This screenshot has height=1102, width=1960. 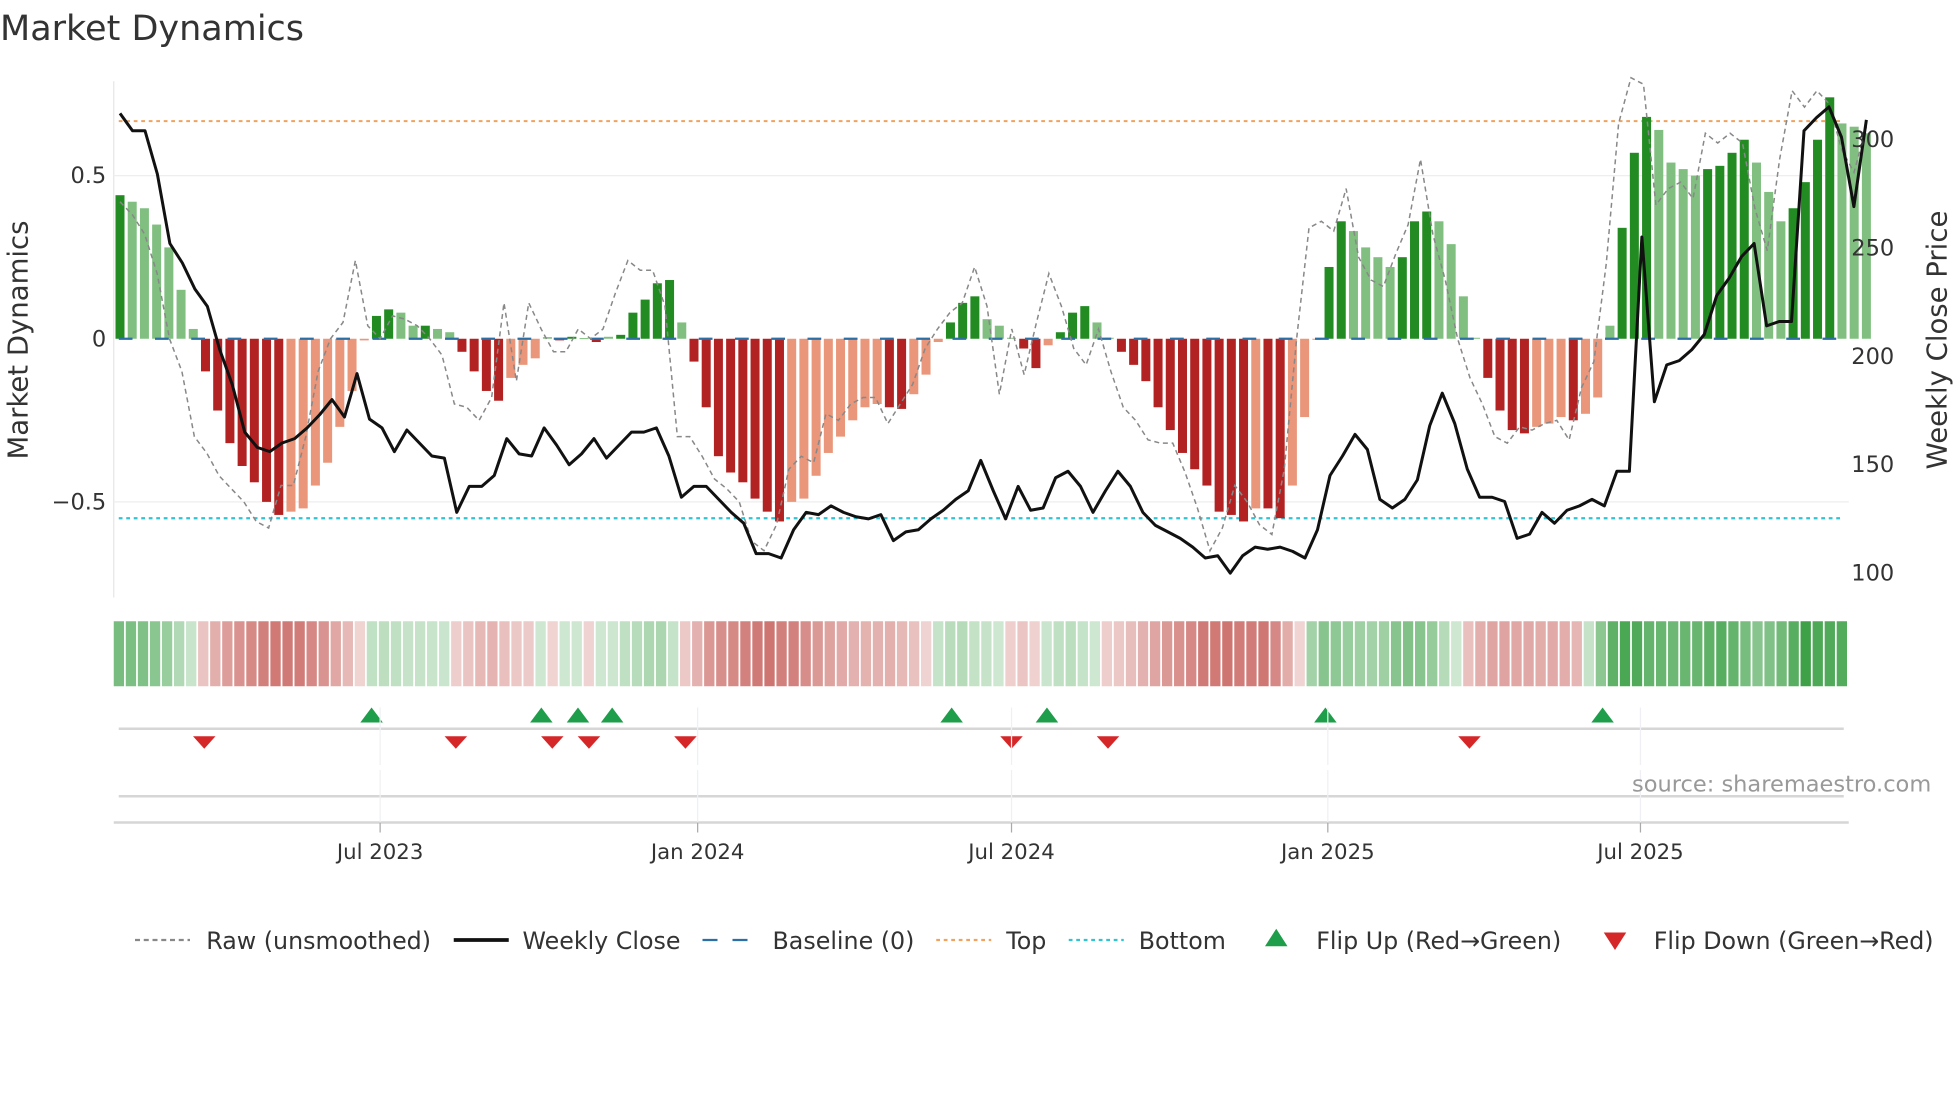 What do you see at coordinates (1010, 852) in the screenshot?
I see `x-tick-label: Jul 2024` at bounding box center [1010, 852].